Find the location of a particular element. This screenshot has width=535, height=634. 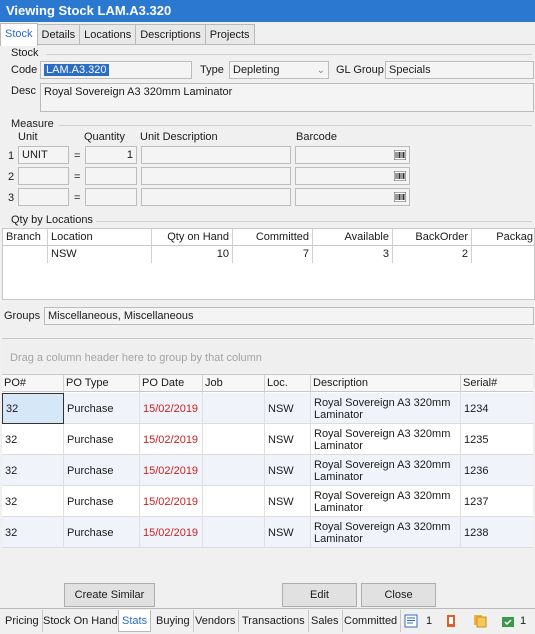

column-header-serial: Serial# is located at coordinates (497, 384).